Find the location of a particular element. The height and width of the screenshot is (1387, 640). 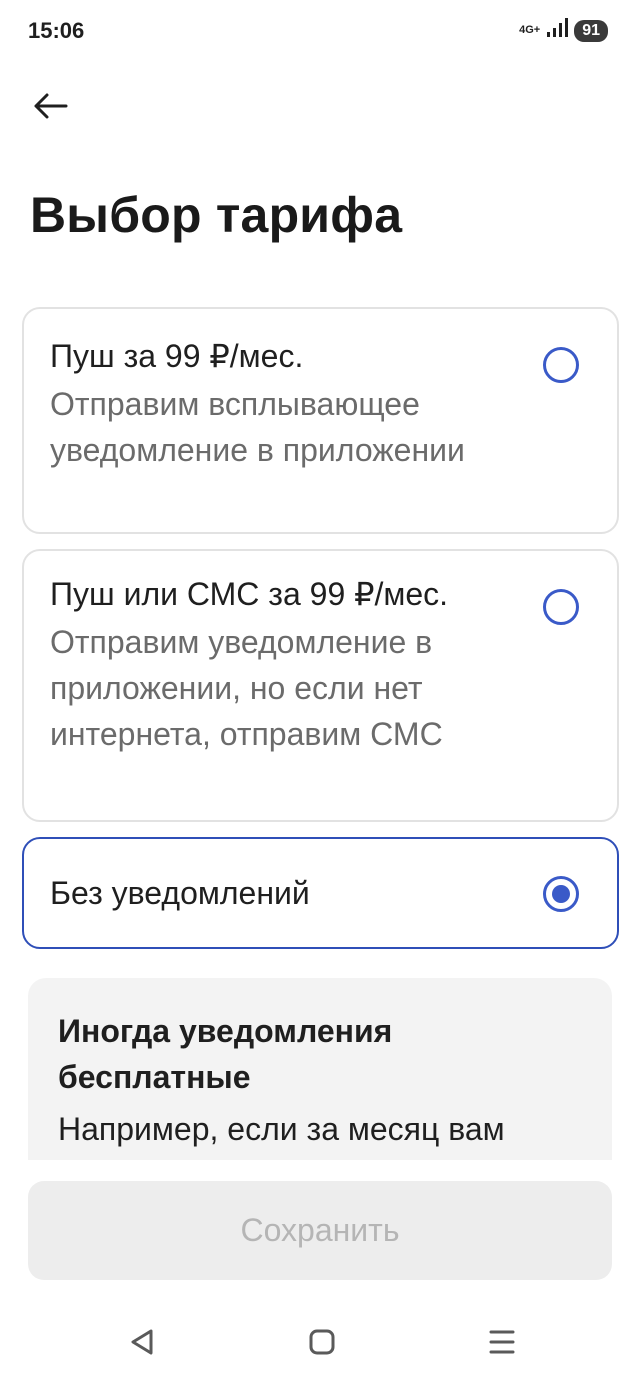

info-title: Иногда уведомления бесплатные is located at coordinates (225, 1054).